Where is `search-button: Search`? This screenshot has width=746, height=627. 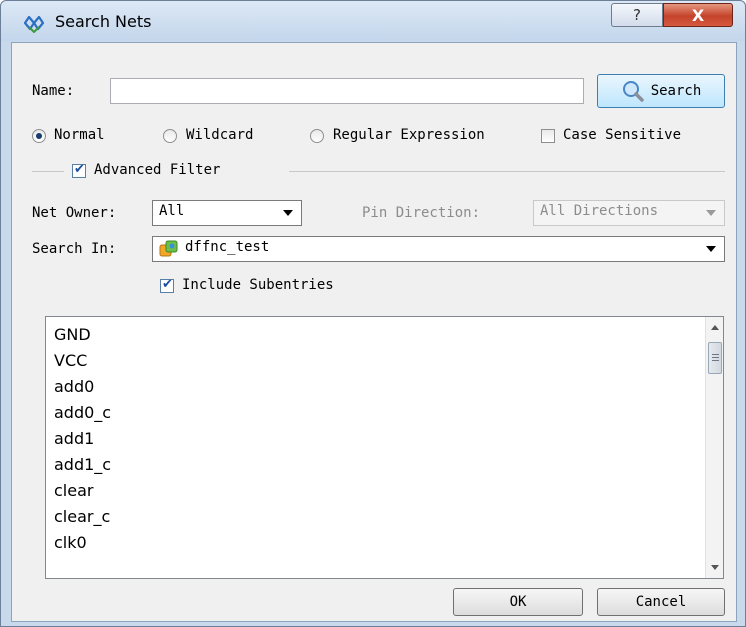
search-button: Search is located at coordinates (661, 91).